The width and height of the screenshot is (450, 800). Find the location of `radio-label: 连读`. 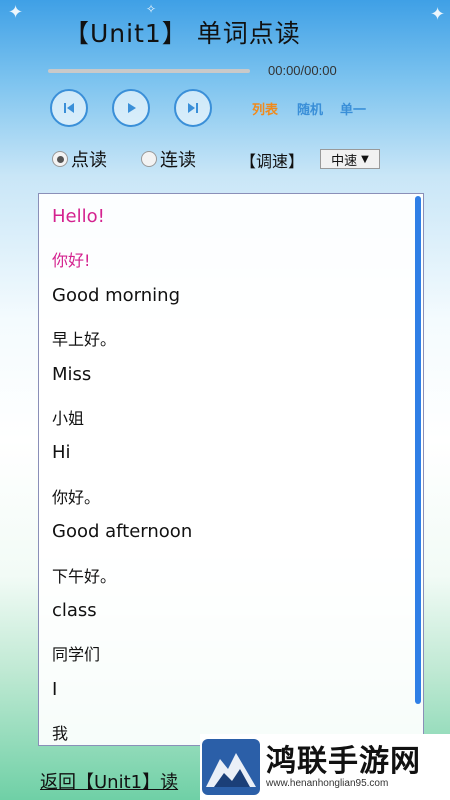

radio-label: 连读 is located at coordinates (178, 160).